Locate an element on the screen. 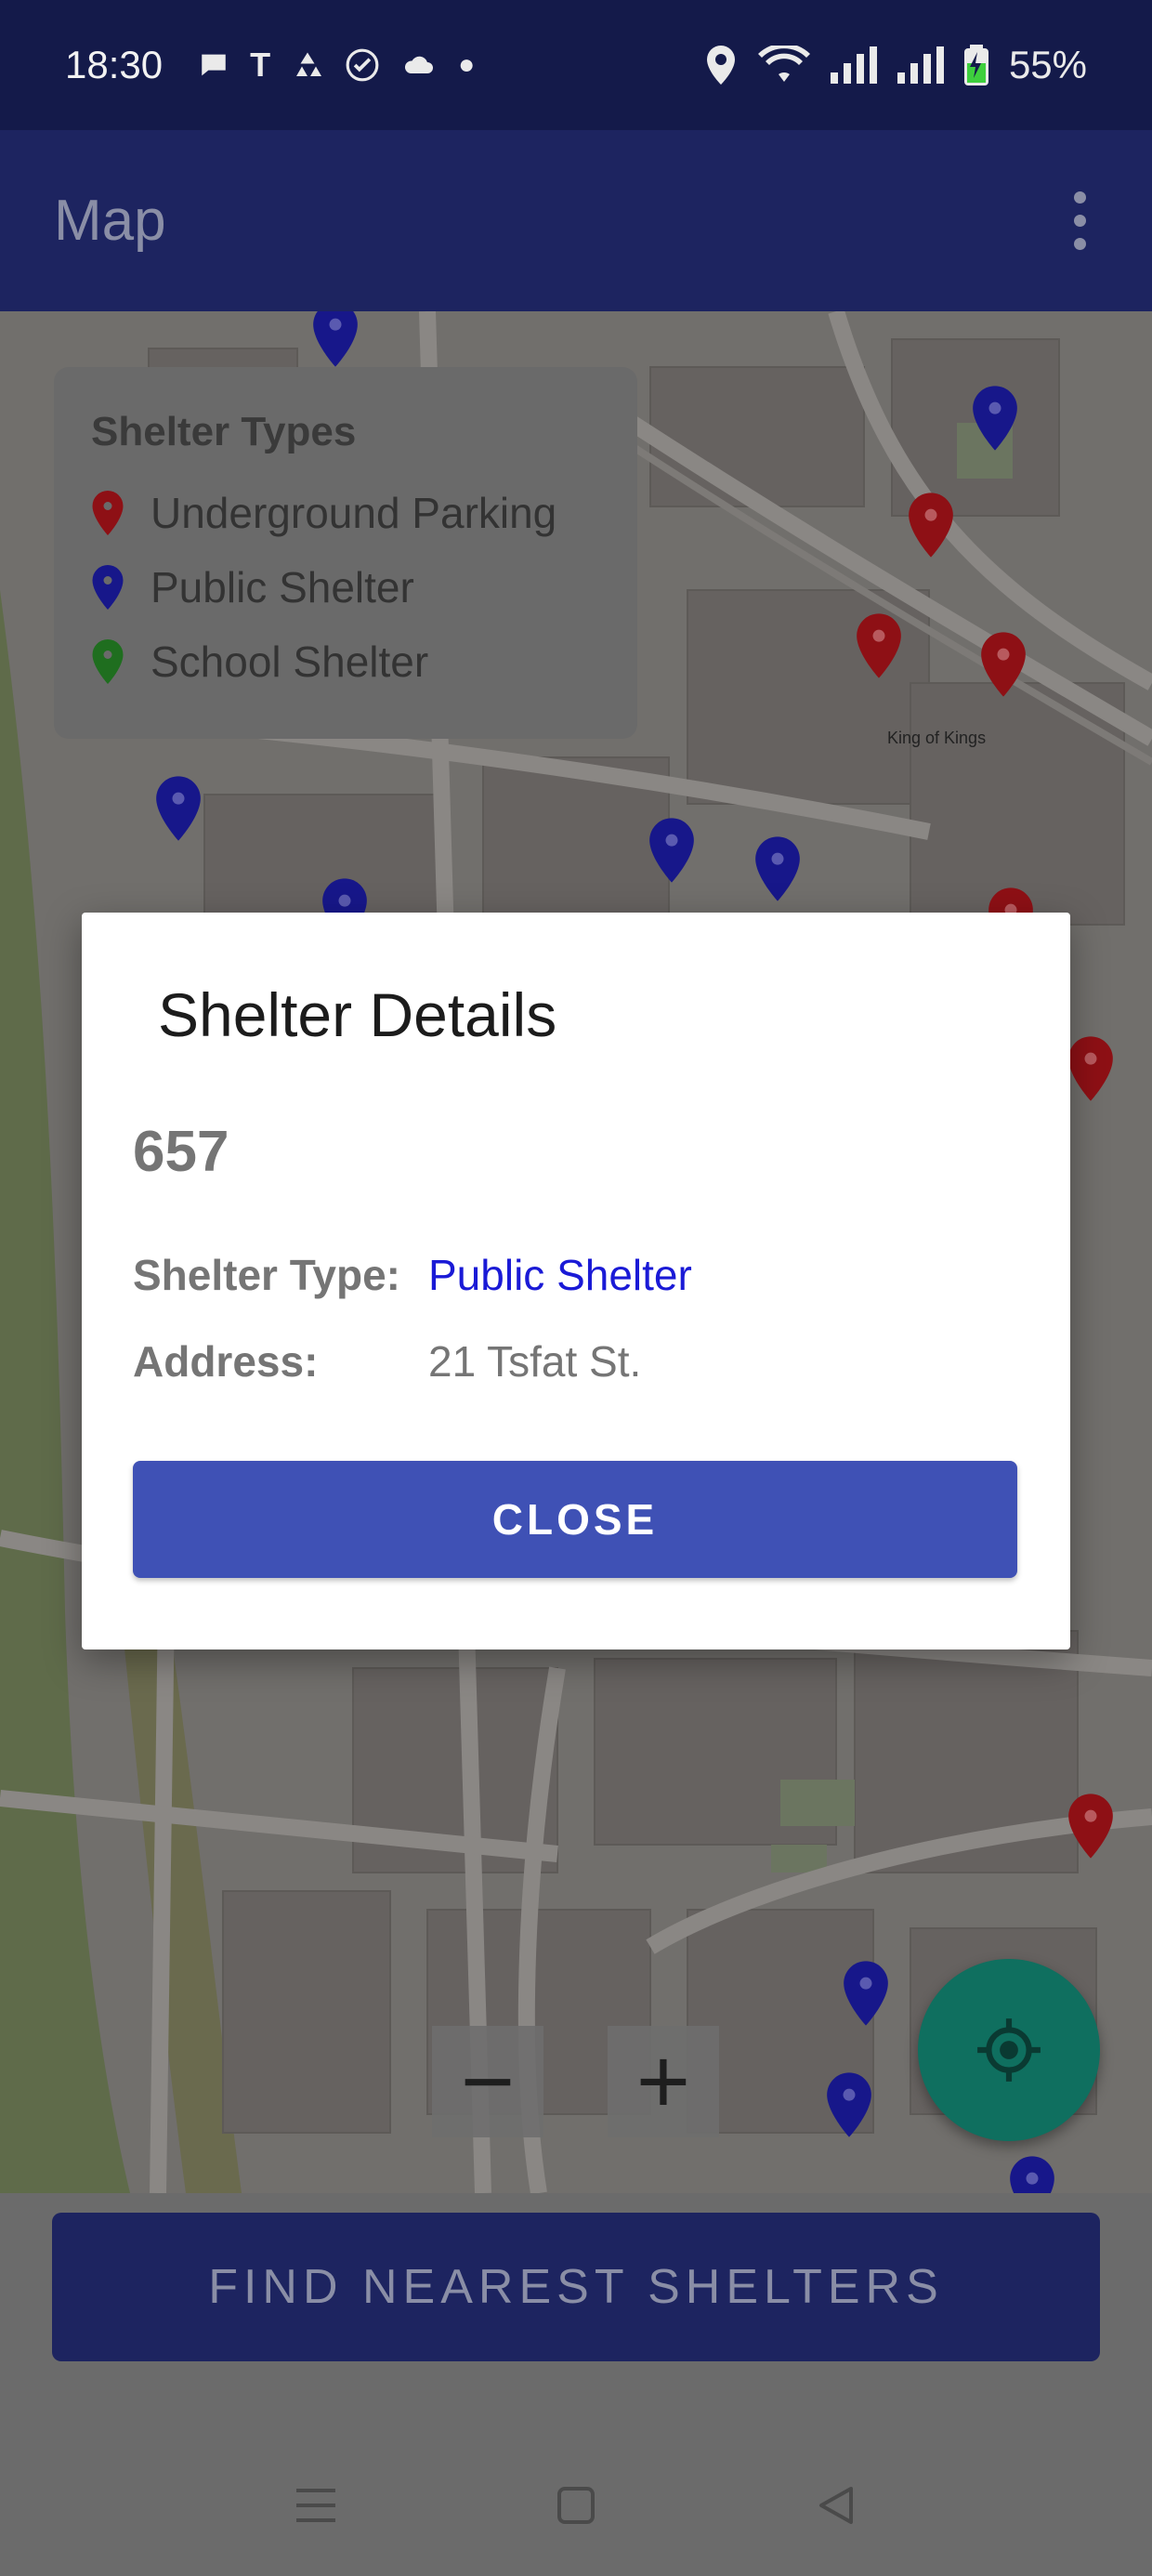 This screenshot has width=1152, height=2576. wifi-icon is located at coordinates (783, 64).